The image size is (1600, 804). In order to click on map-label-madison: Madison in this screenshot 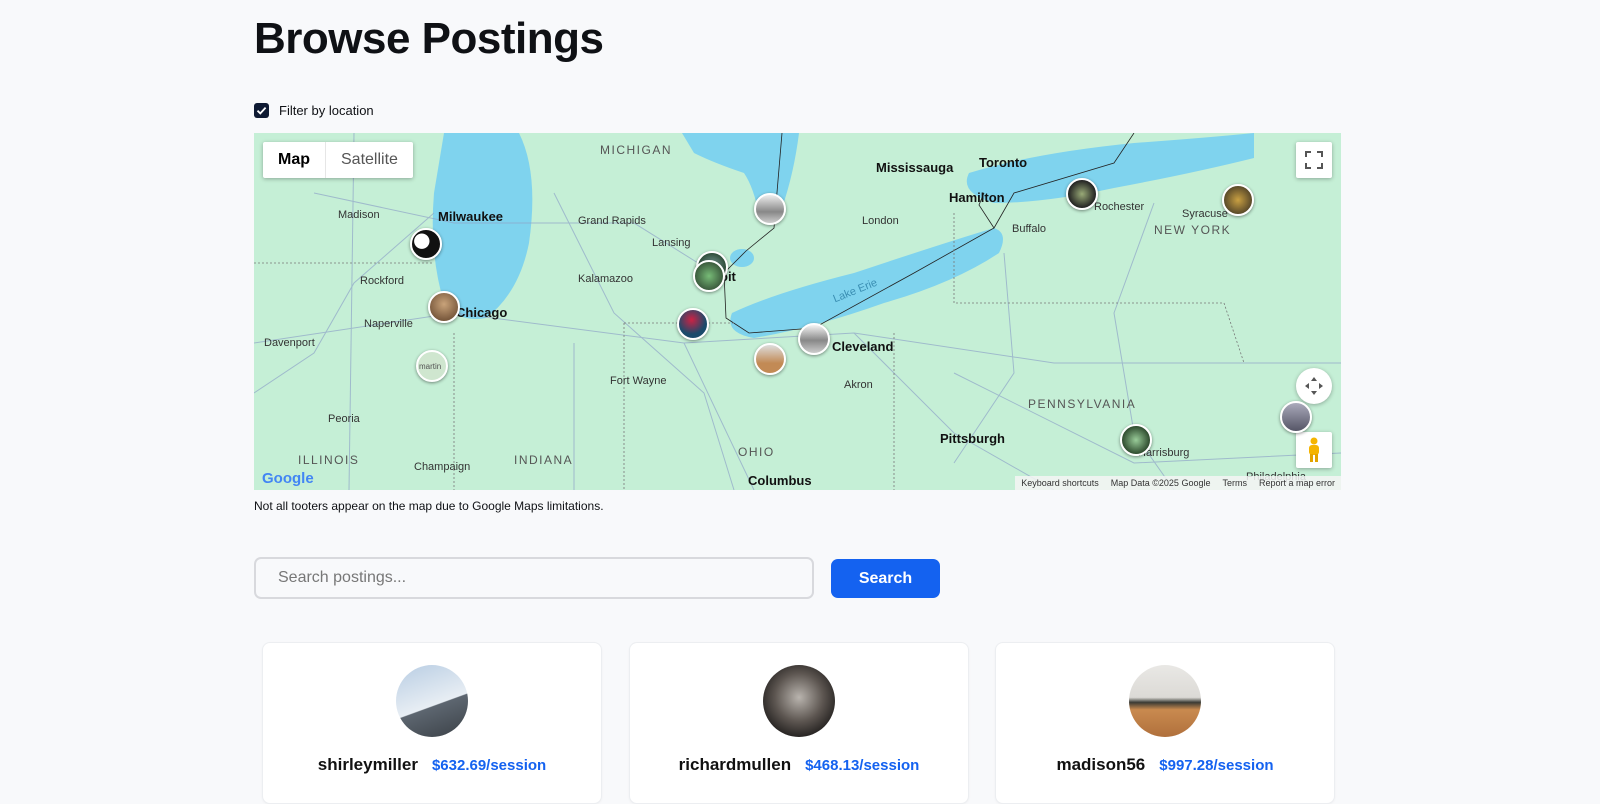, I will do `click(359, 215)`.